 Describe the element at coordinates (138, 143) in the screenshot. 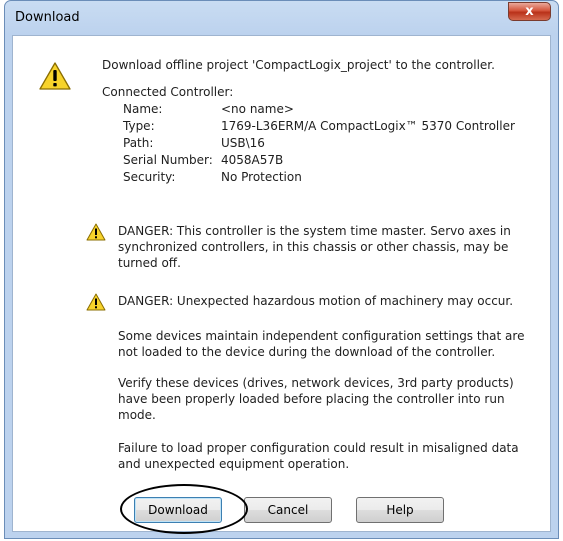

I see `path-label: Path:` at that location.